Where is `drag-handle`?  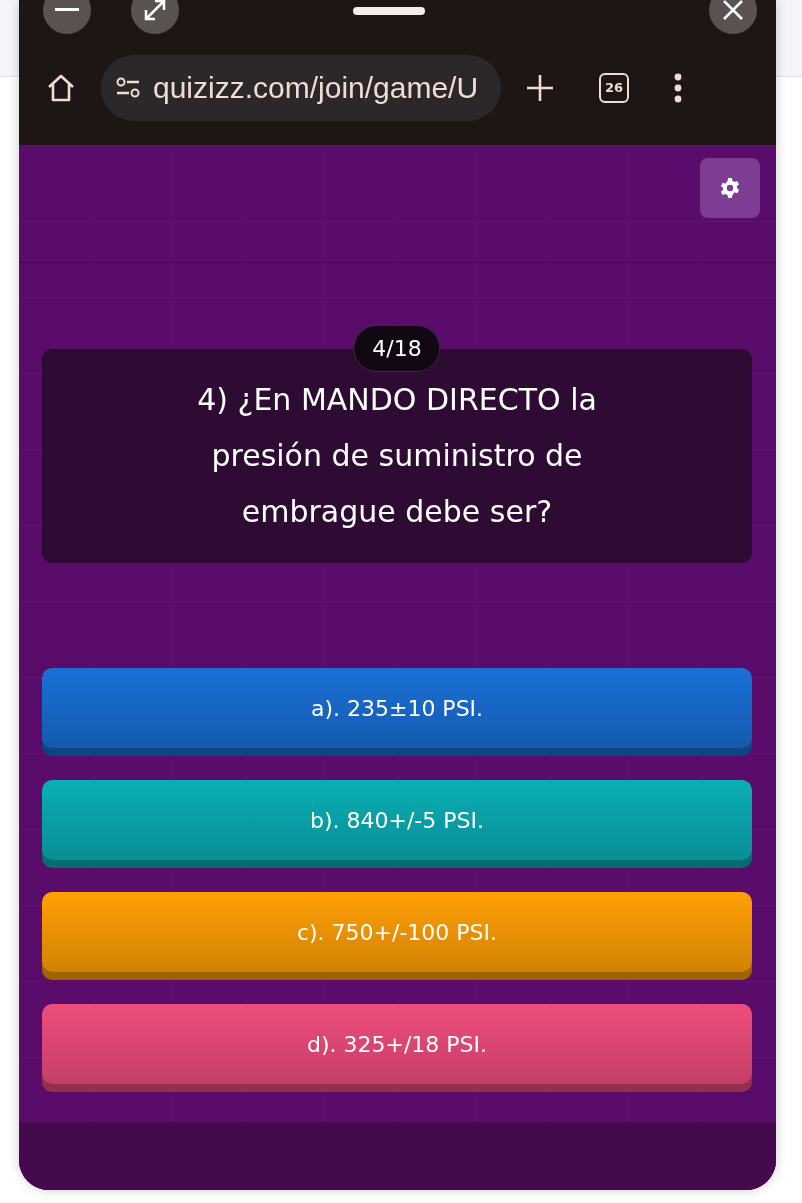
drag-handle is located at coordinates (389, 11).